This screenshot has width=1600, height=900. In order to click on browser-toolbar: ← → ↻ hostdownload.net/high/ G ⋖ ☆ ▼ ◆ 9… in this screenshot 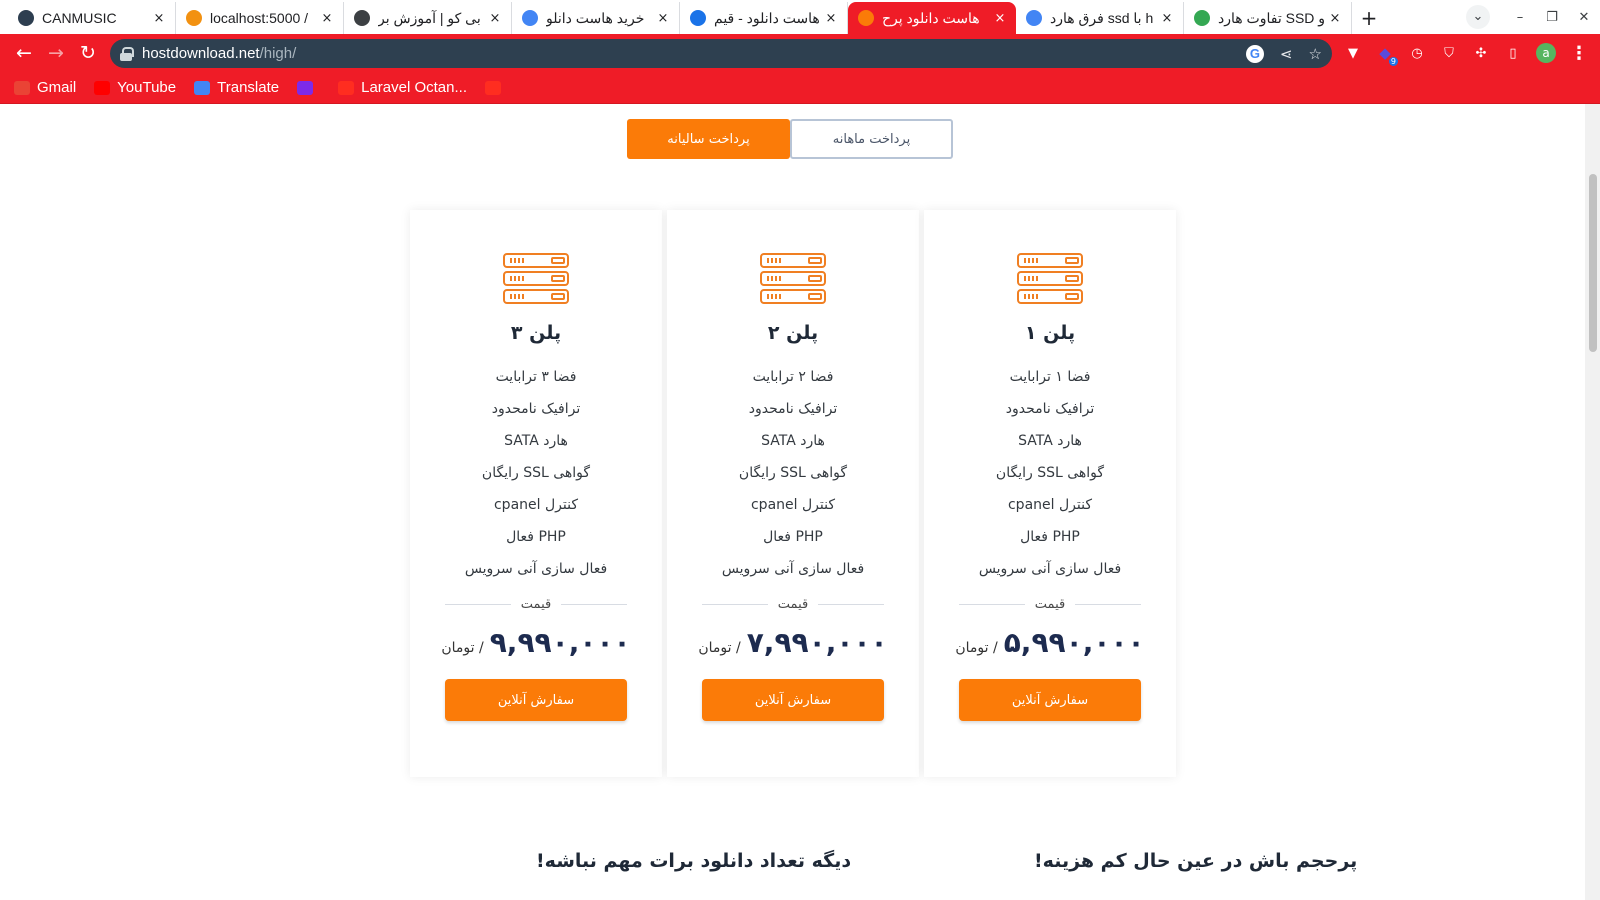, I will do `click(800, 53)`.